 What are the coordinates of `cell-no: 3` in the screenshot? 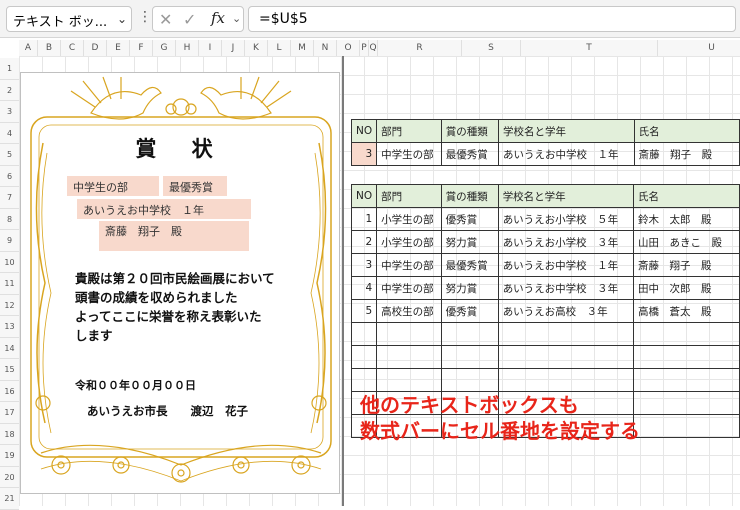 It's located at (364, 154).